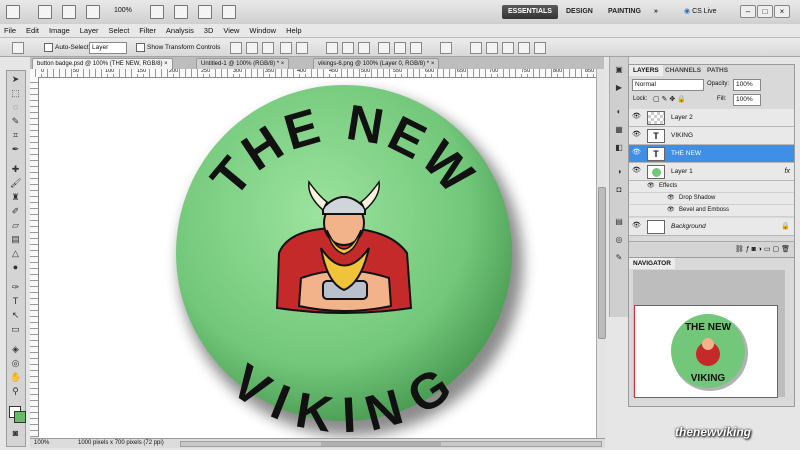 Image resolution: width=800 pixels, height=450 pixels. What do you see at coordinates (416, 48) in the screenshot?
I see `distribute-right-icon` at bounding box center [416, 48].